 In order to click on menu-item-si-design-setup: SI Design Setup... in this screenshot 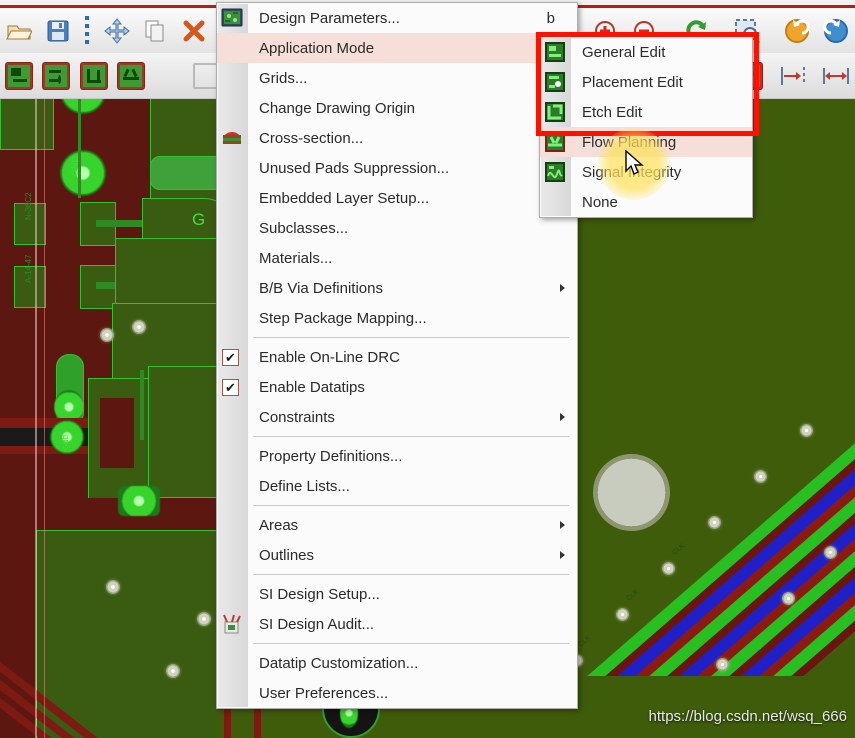, I will do `click(397, 594)`.